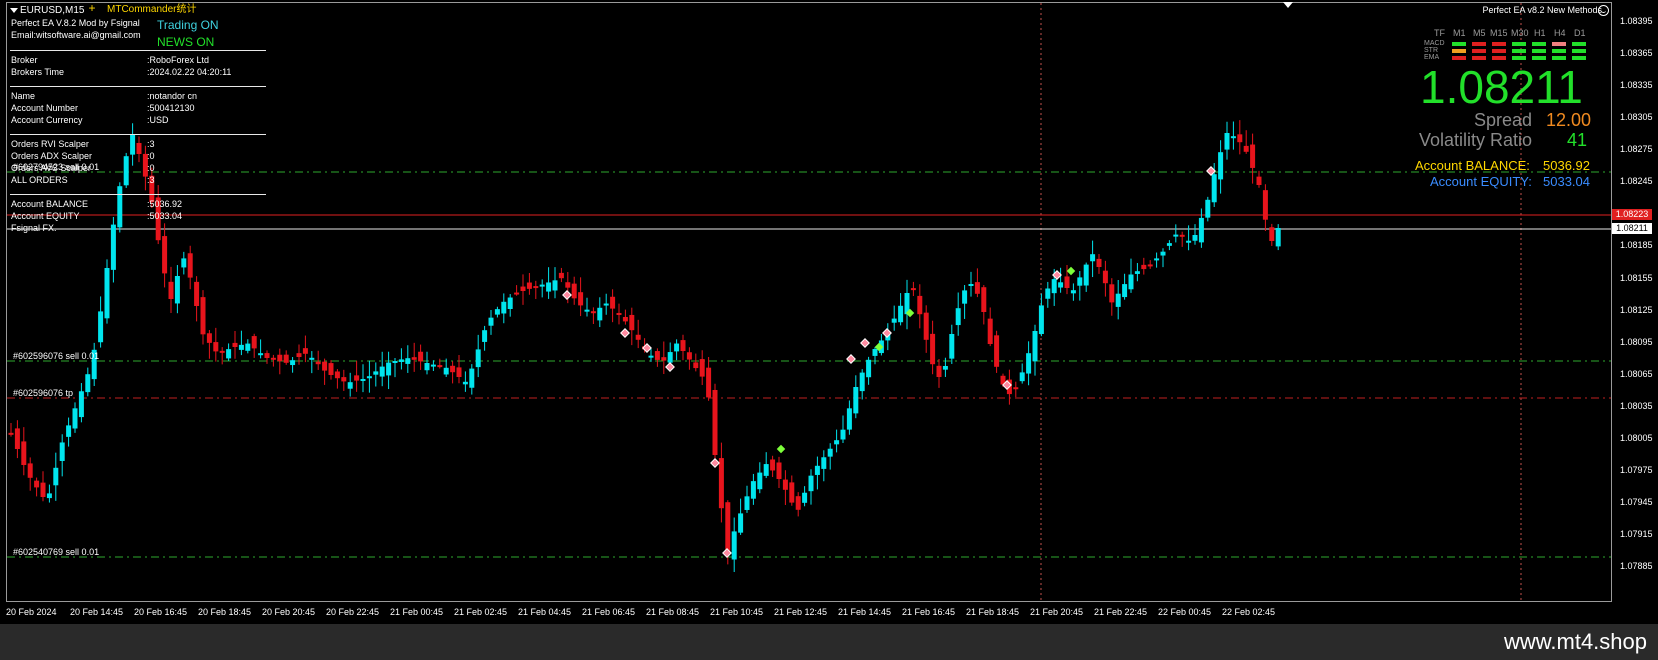  I want to click on row-label-str: STR, so click(1431, 50).